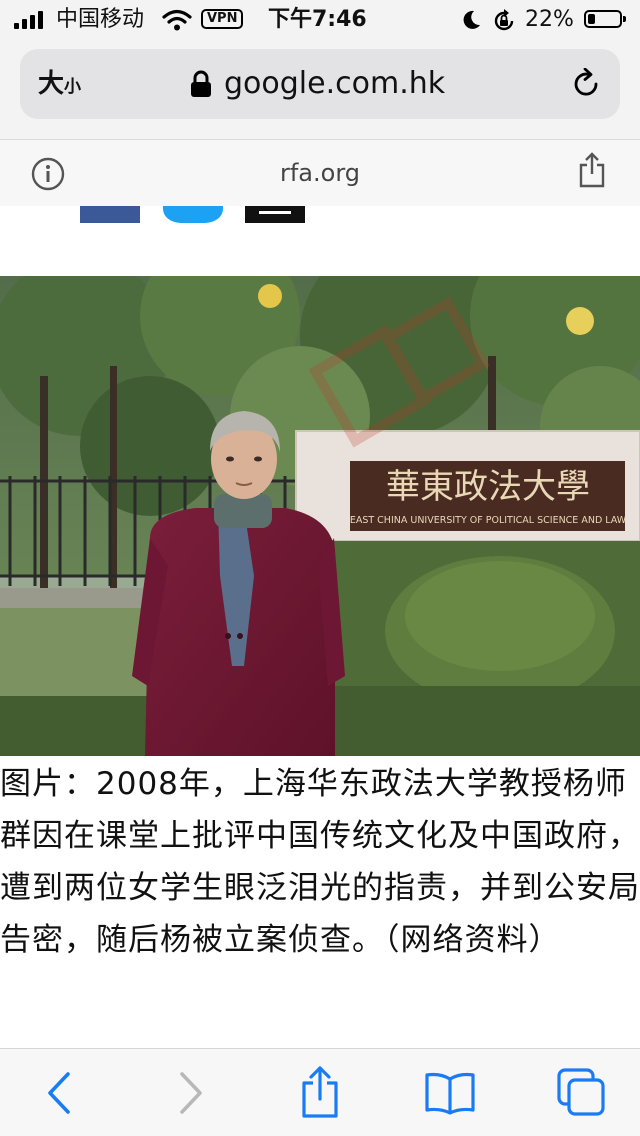  What do you see at coordinates (110, 214) in the screenshot?
I see `facebook-share-button` at bounding box center [110, 214].